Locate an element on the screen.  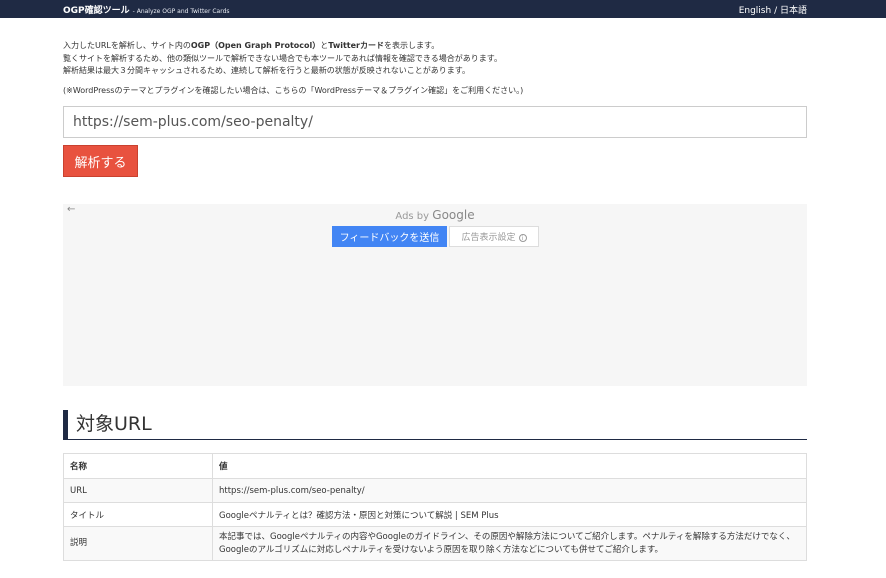
google-label: Google is located at coordinates (453, 215).